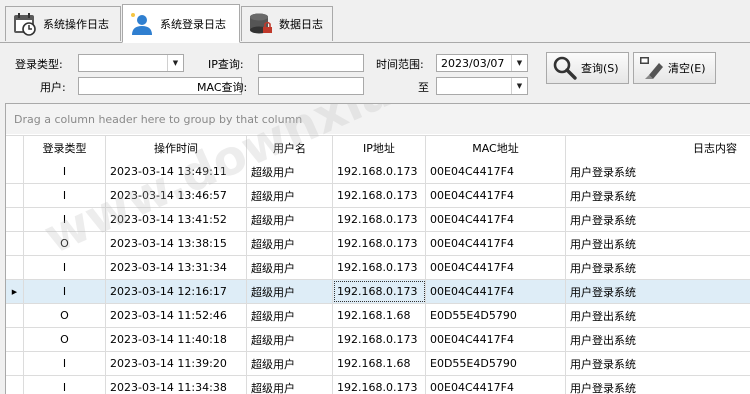 The height and width of the screenshot is (394, 750). Describe the element at coordinates (176, 243) in the screenshot. I see `cell-operation-time: 2023-03-14 13:38:15` at that location.